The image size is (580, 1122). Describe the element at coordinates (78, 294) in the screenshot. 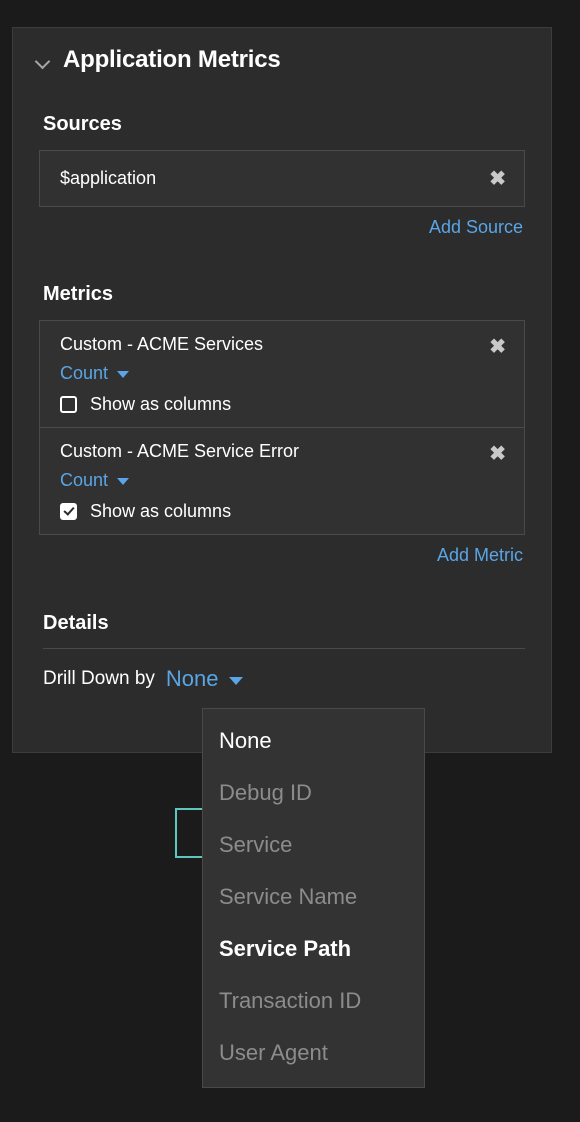

I see `metrics-heading: Metrics` at that location.